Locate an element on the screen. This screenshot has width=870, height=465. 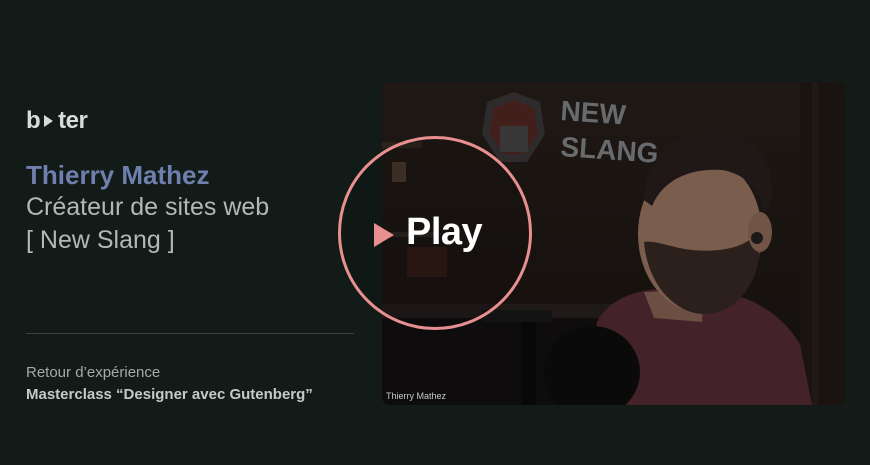
logo-play-icon is located at coordinates (49, 121).